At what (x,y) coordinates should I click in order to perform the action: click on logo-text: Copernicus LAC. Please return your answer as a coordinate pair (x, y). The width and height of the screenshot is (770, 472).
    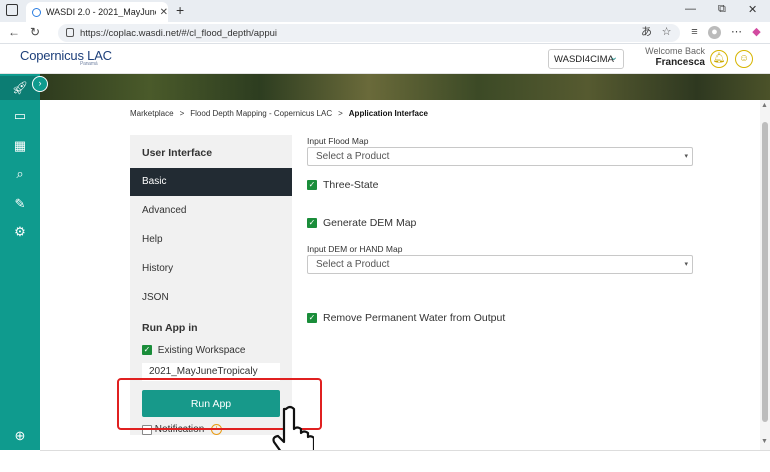
    Looking at the image, I should click on (66, 55).